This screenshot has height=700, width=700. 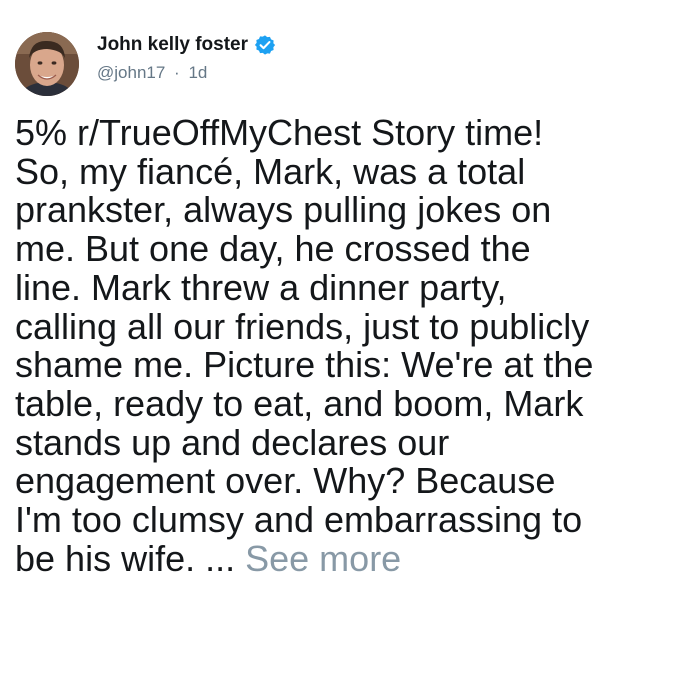 I want to click on avatar, so click(x=47, y=64).